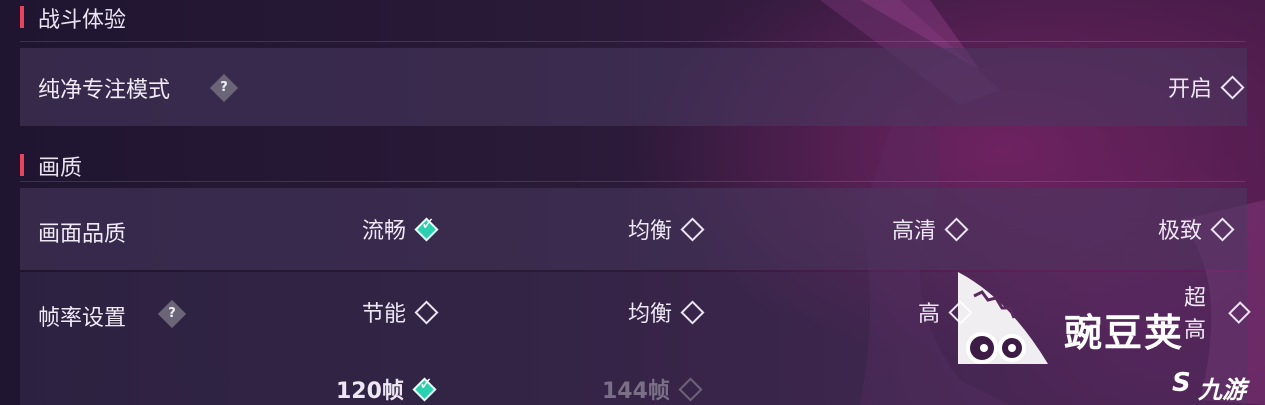 The height and width of the screenshot is (405, 1265). Describe the element at coordinates (929, 314) in the screenshot. I see `option-label: 高` at that location.